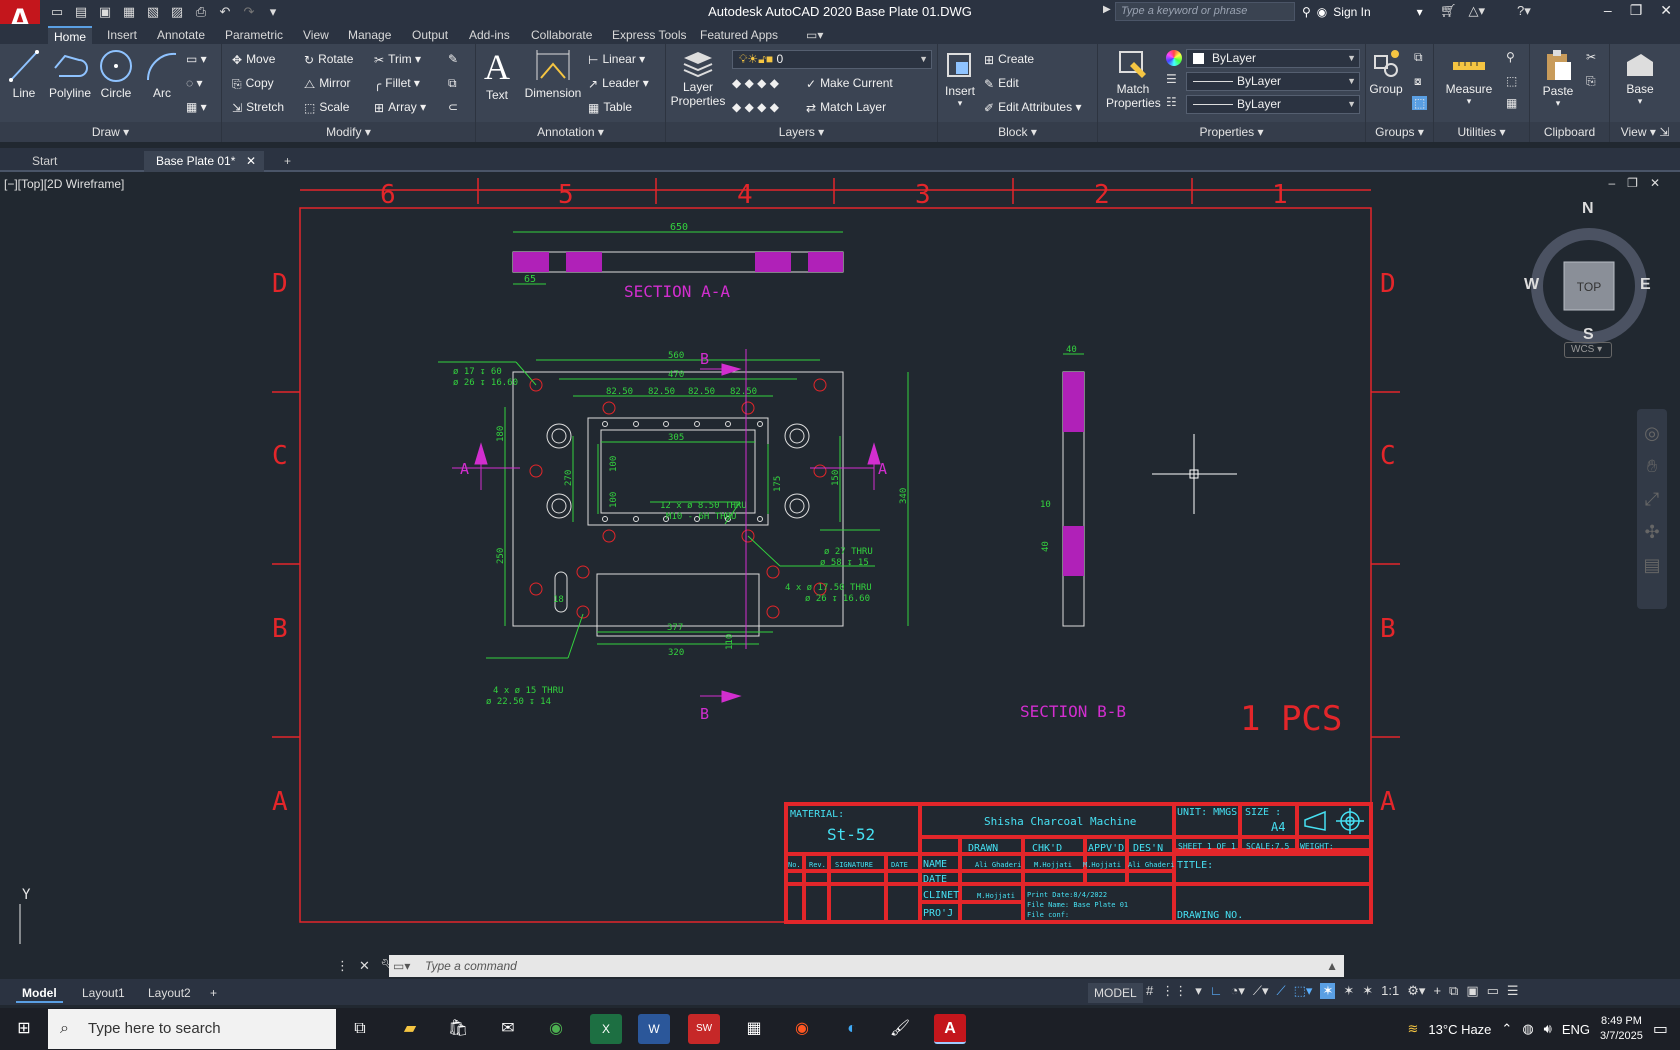 This screenshot has width=1680, height=1050. What do you see at coordinates (801, 132) in the screenshot?
I see `layers-panel-title: Layers ▾` at bounding box center [801, 132].